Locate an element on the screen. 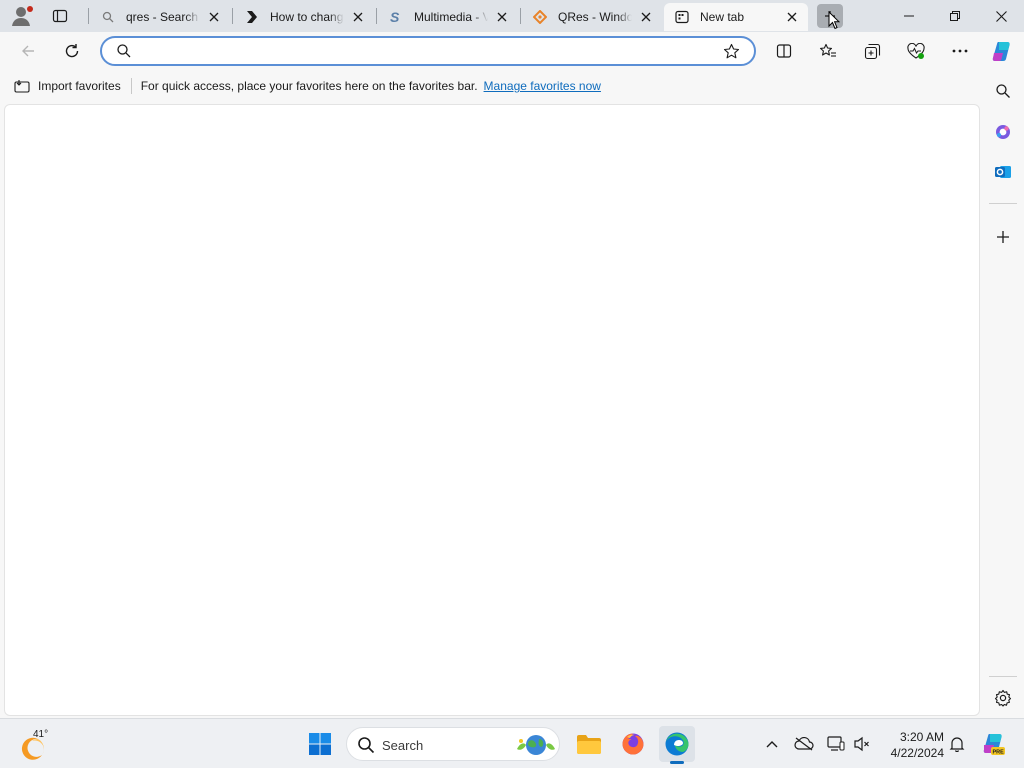  tab-how-to-change: How to change is located at coordinates (304, 17).